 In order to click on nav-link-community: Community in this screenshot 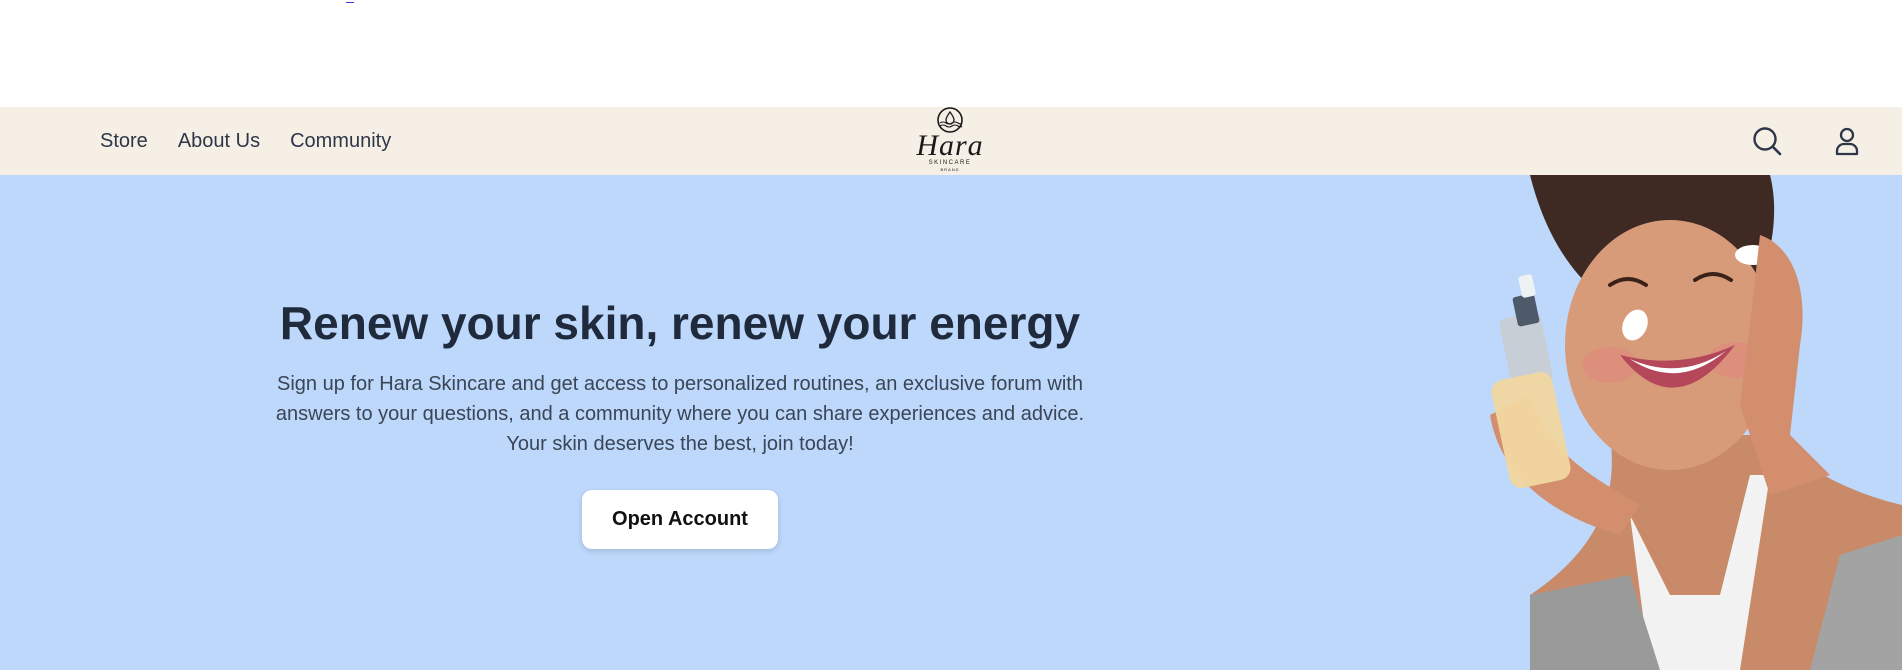, I will do `click(340, 141)`.